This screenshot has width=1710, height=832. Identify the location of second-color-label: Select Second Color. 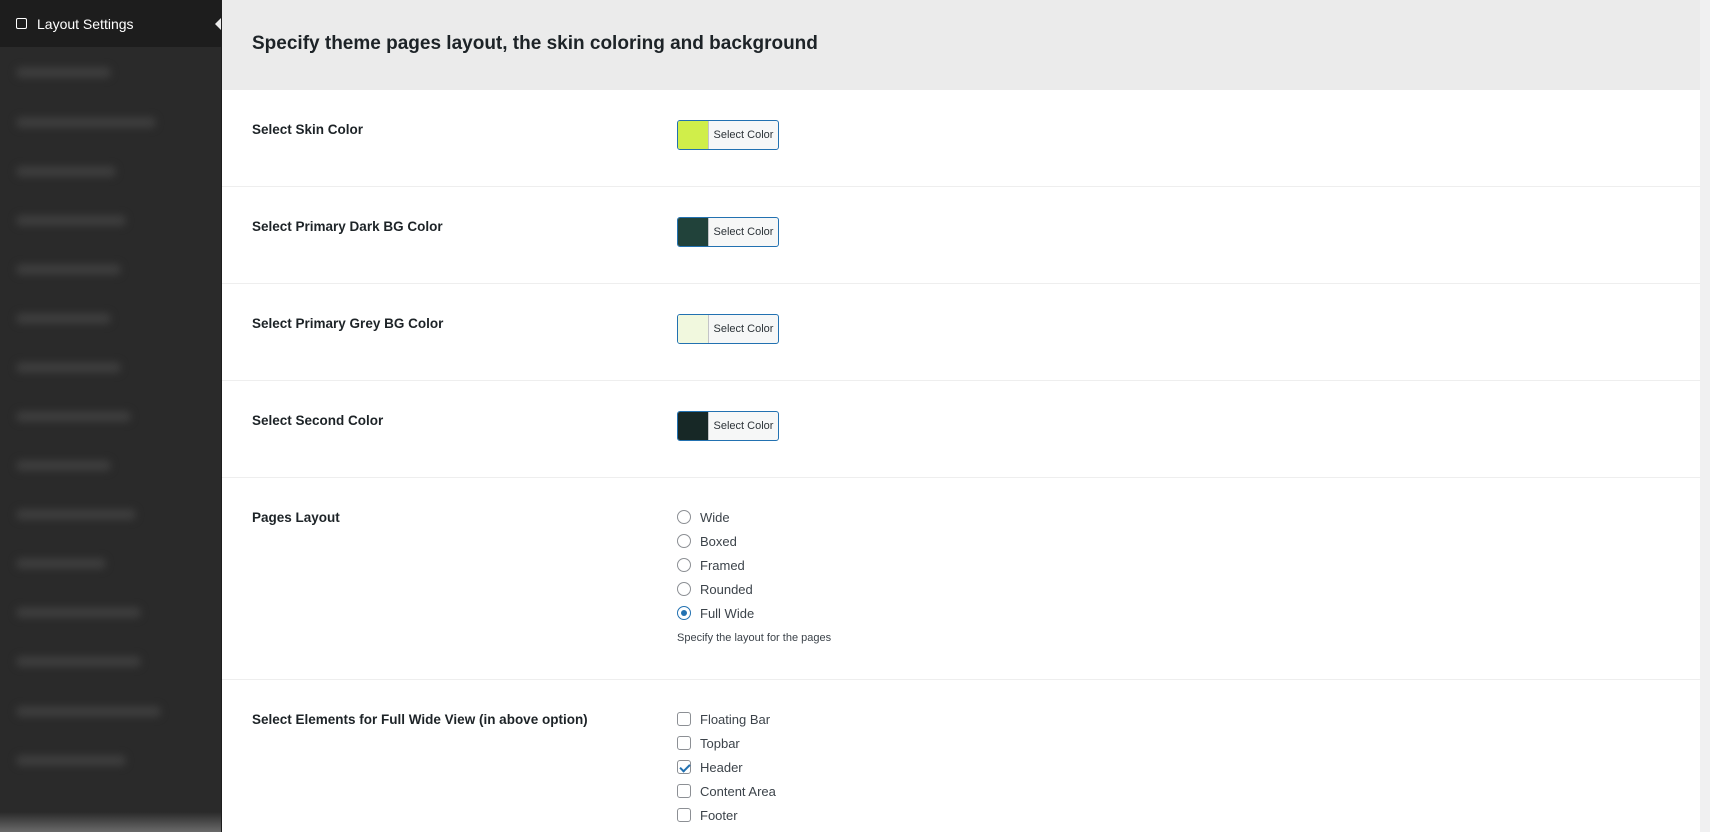
(318, 420).